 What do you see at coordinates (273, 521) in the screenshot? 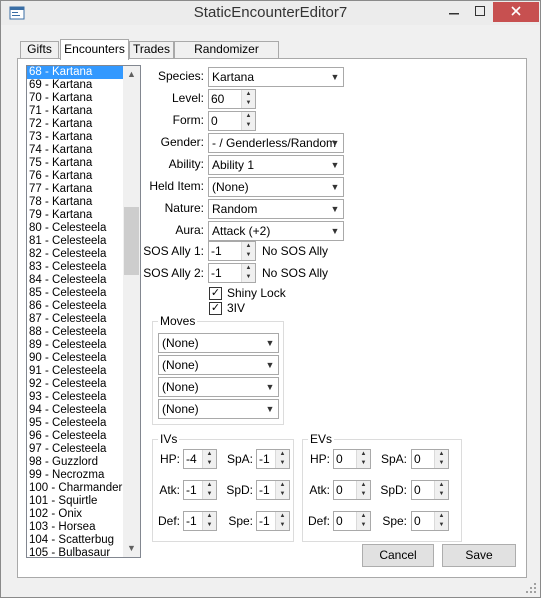
I see `iv-spe-input: -1 ▲ ▼` at bounding box center [273, 521].